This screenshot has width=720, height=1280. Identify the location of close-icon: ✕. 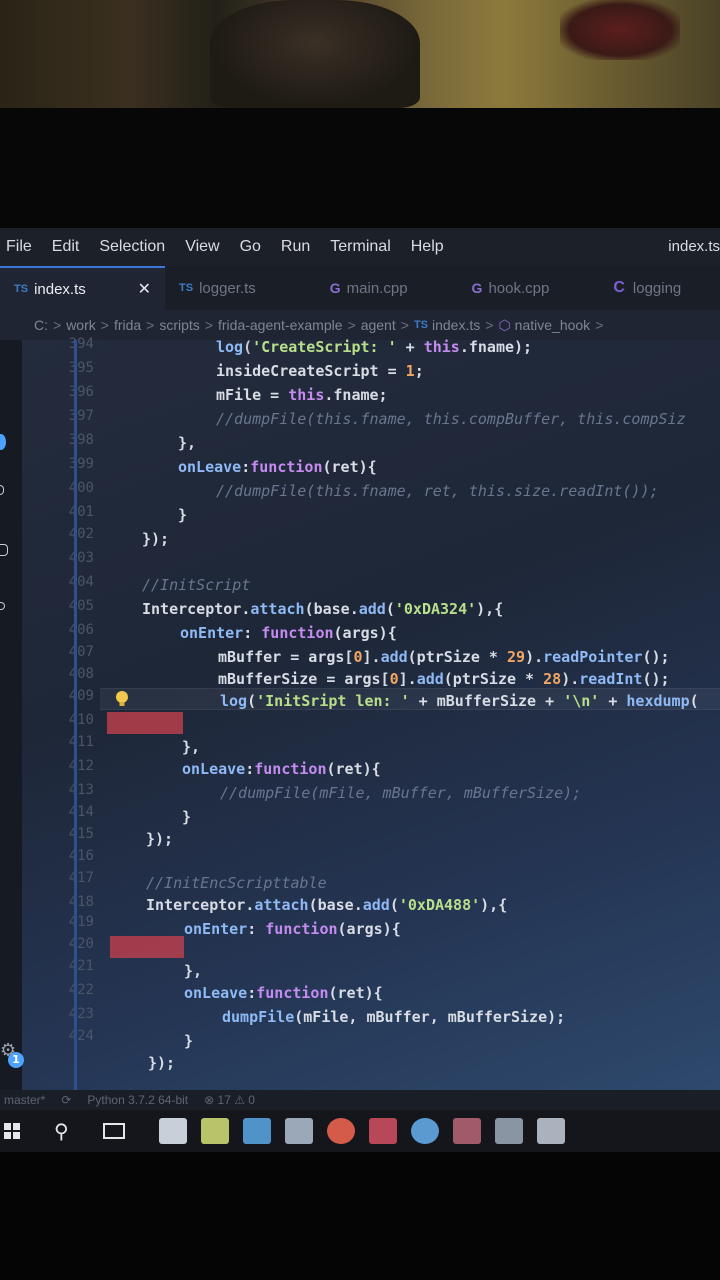
(144, 289).